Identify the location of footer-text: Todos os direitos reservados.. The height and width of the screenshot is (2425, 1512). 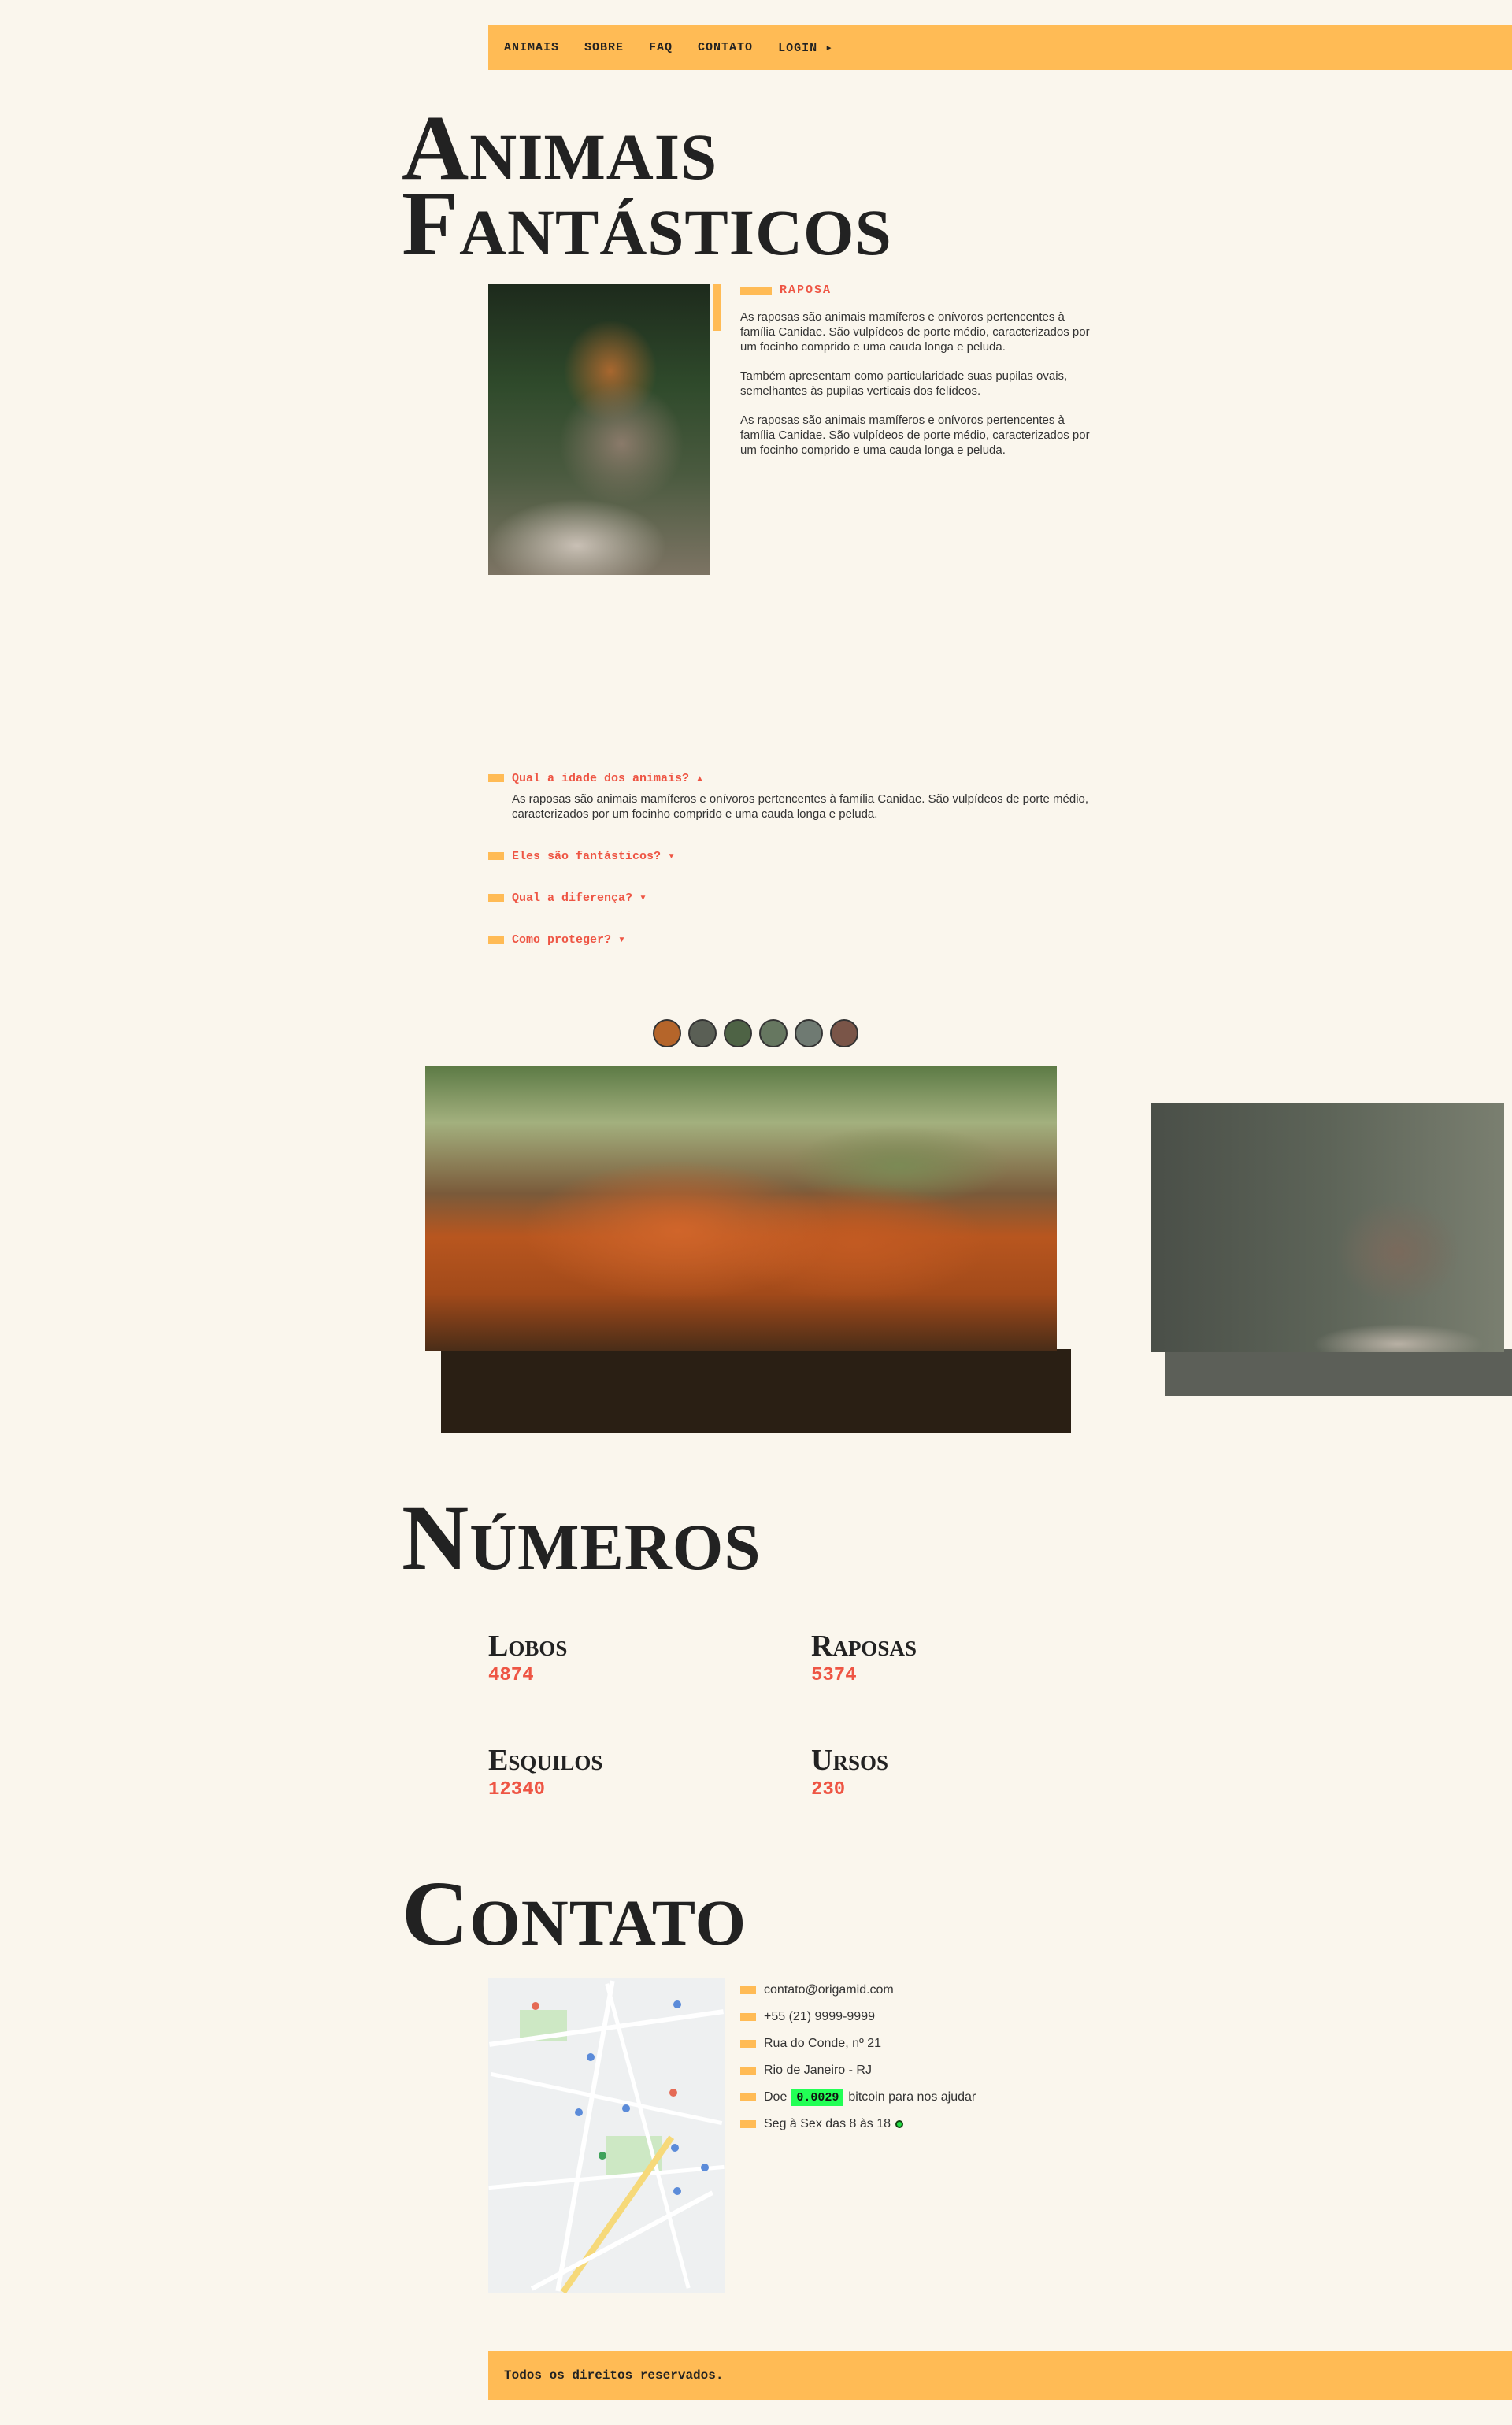
(614, 2375).